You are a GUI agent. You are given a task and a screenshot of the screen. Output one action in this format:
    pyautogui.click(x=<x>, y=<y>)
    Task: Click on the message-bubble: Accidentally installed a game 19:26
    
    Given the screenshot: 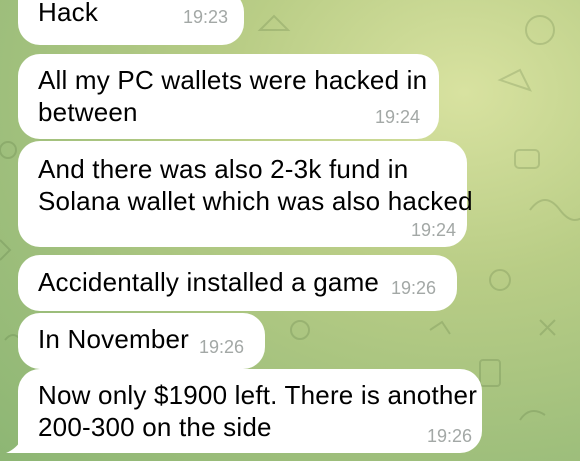 What is the action you would take?
    pyautogui.click(x=237, y=283)
    